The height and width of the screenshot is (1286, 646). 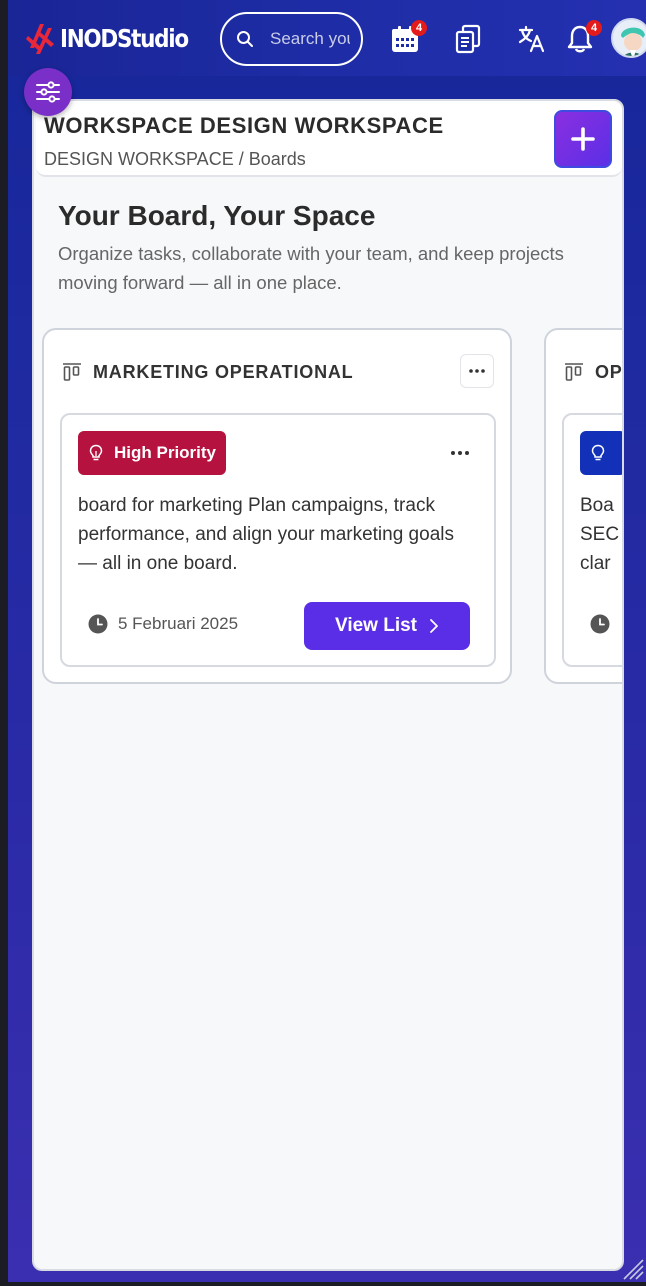 What do you see at coordinates (175, 159) in the screenshot?
I see `breadcrumb: DESIGN WORKSPACE / Boards` at bounding box center [175, 159].